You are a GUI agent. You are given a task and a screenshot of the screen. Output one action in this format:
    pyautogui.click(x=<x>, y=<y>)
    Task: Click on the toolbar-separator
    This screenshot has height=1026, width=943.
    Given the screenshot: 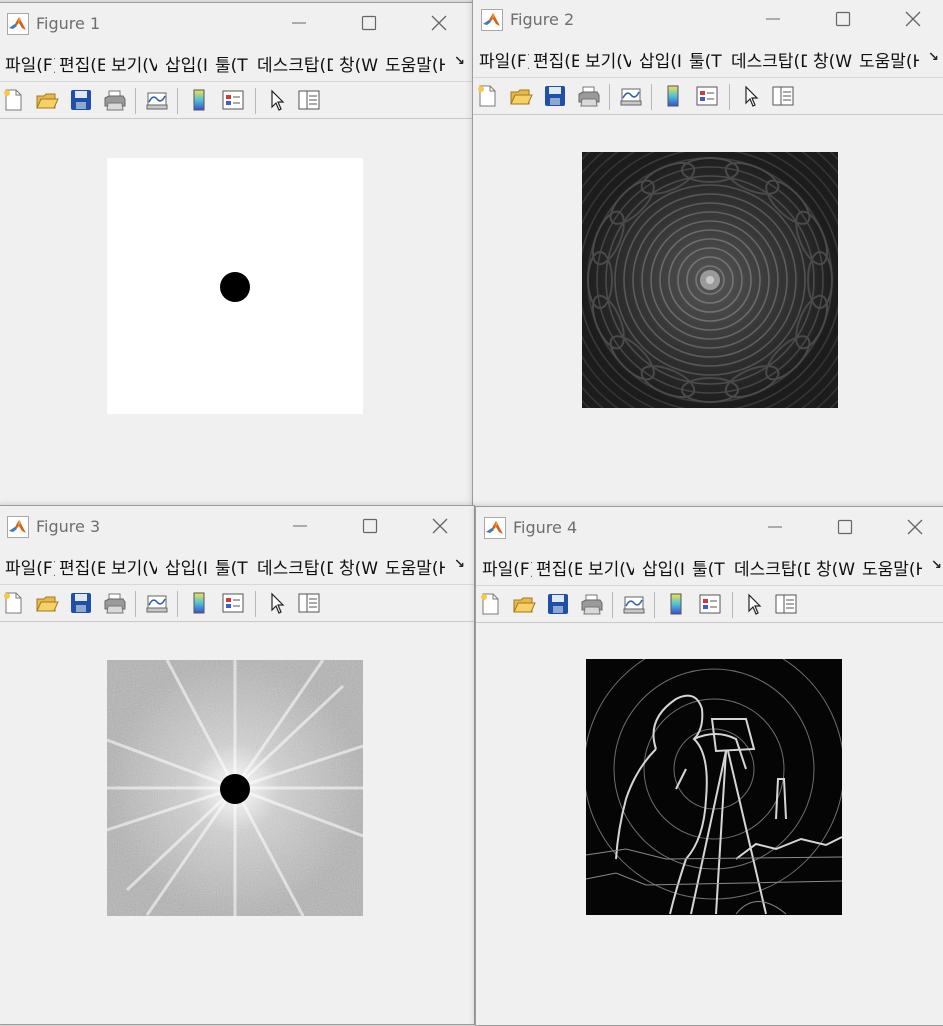 What is the action you would take?
    pyautogui.click(x=135, y=101)
    